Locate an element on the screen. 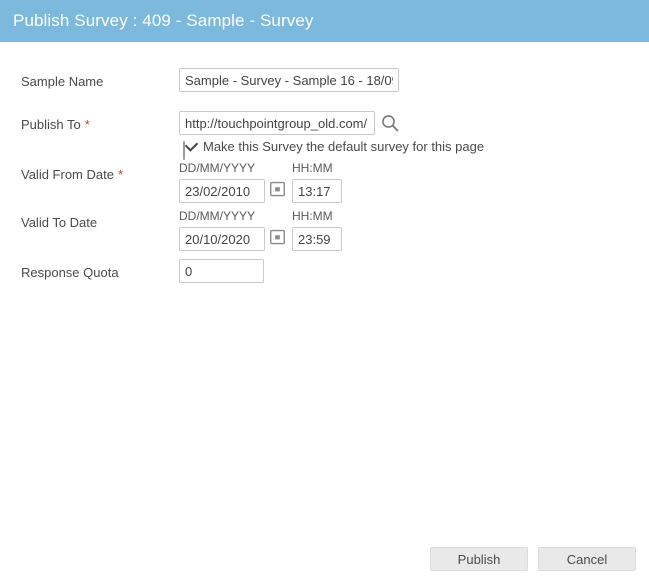 The height and width of the screenshot is (579, 649). publish-to-label-text: Publish To is located at coordinates (51, 124).